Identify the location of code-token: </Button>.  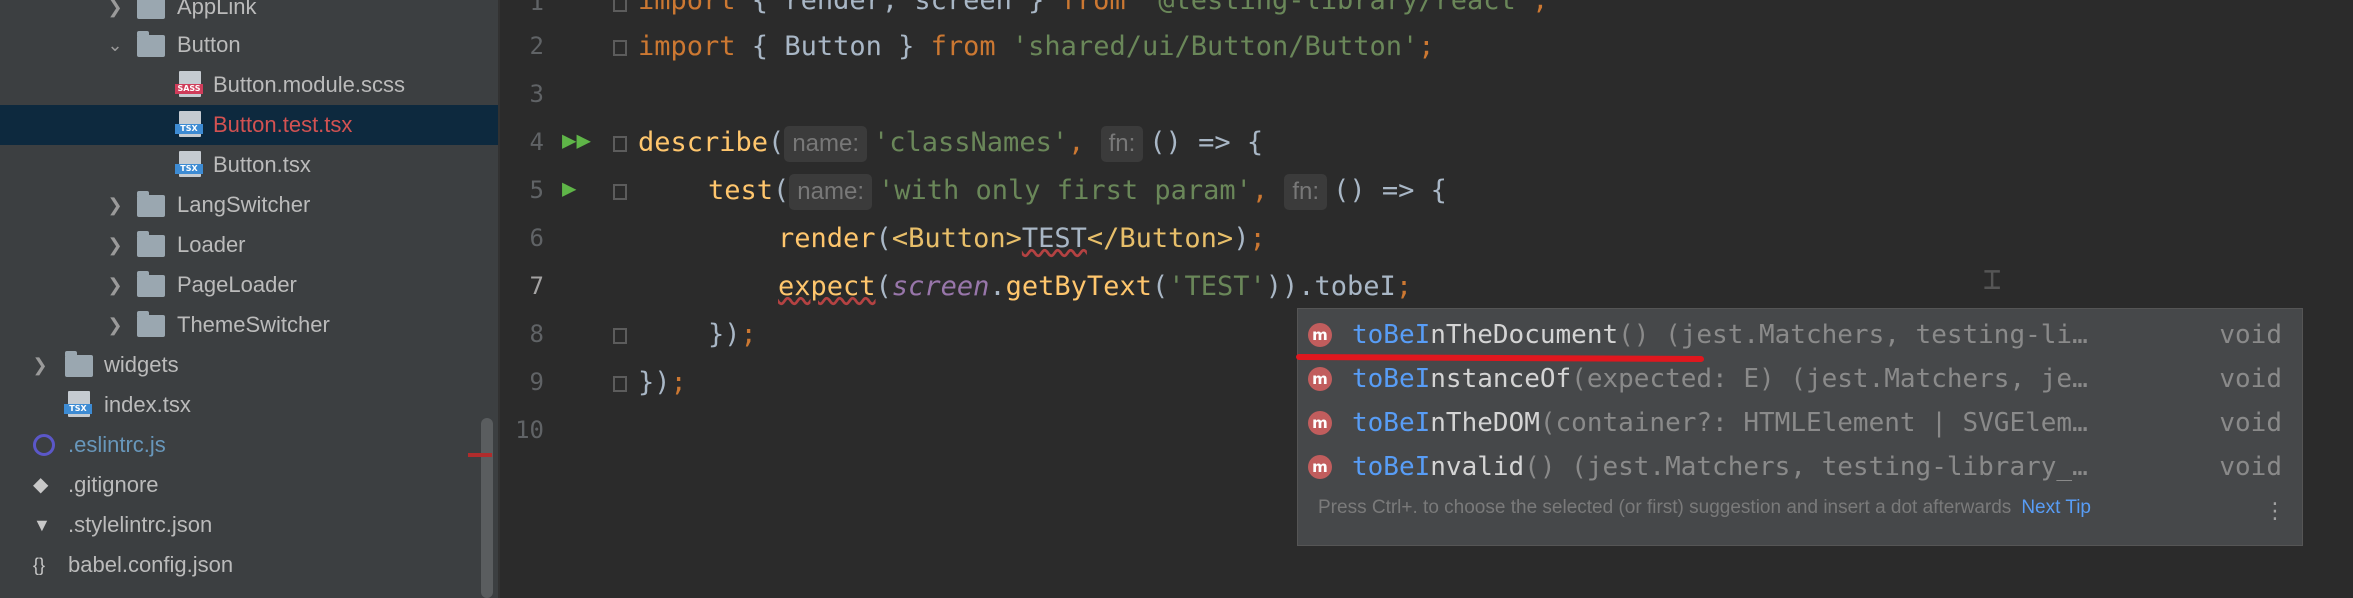
(1160, 238).